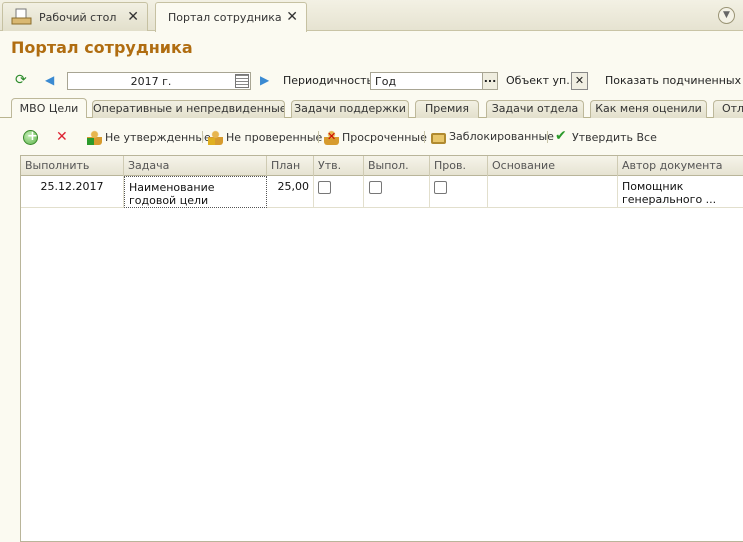  I want to click on column-header-checked: Пров., so click(459, 166).